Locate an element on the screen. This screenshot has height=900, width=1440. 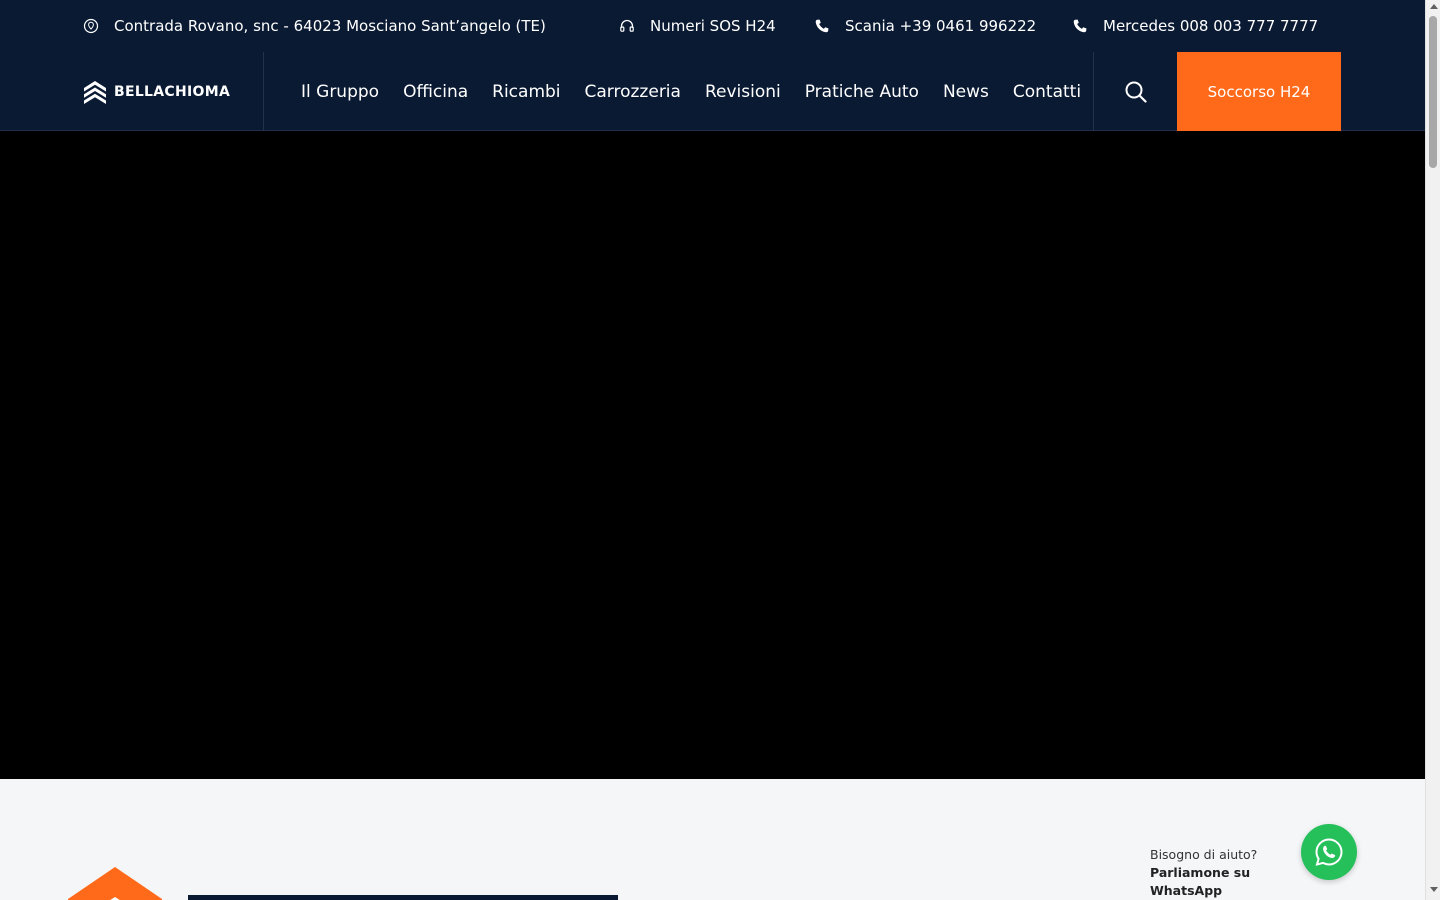
search-button is located at coordinates (1136, 92).